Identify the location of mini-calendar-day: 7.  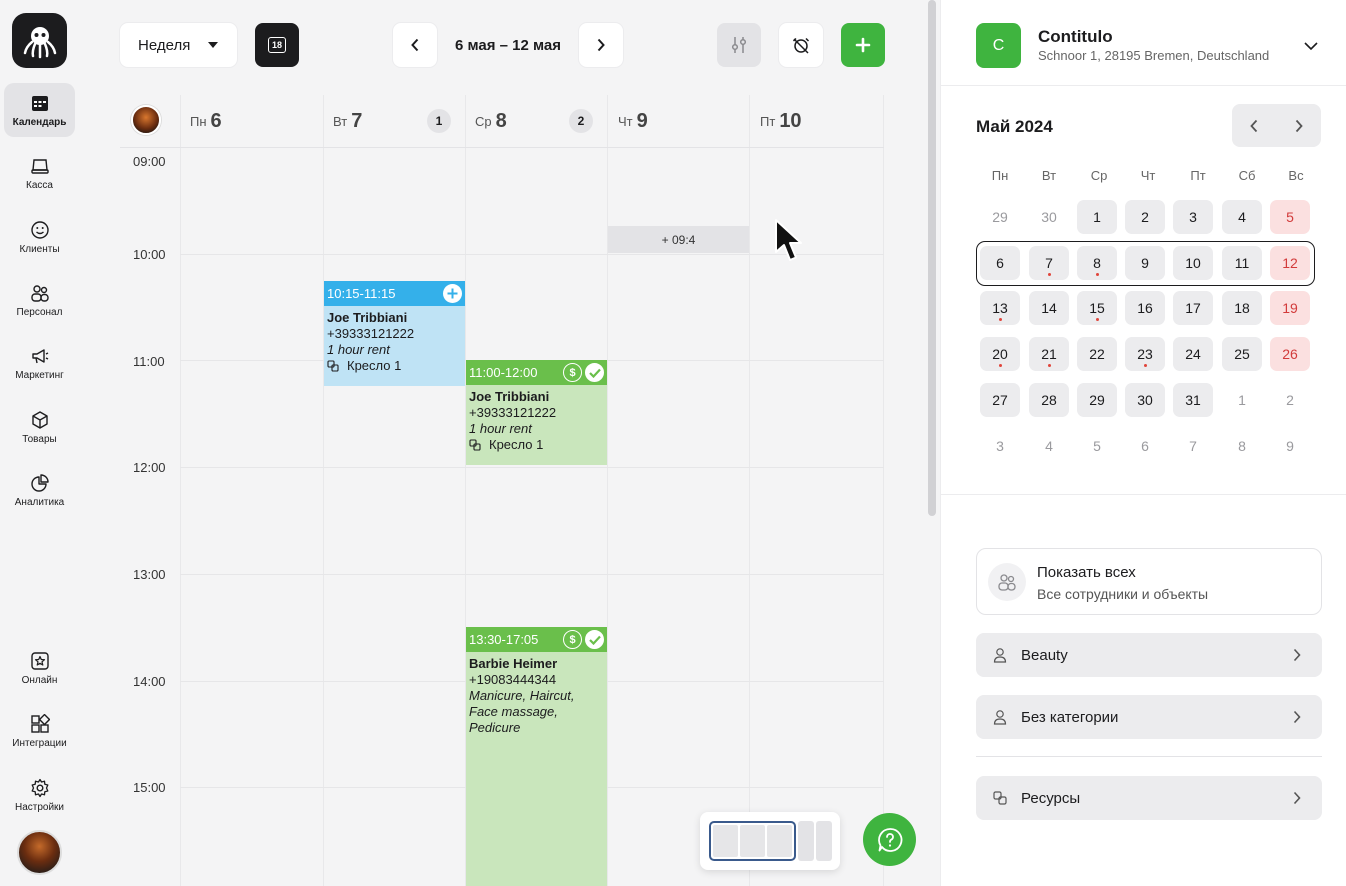
(1193, 446).